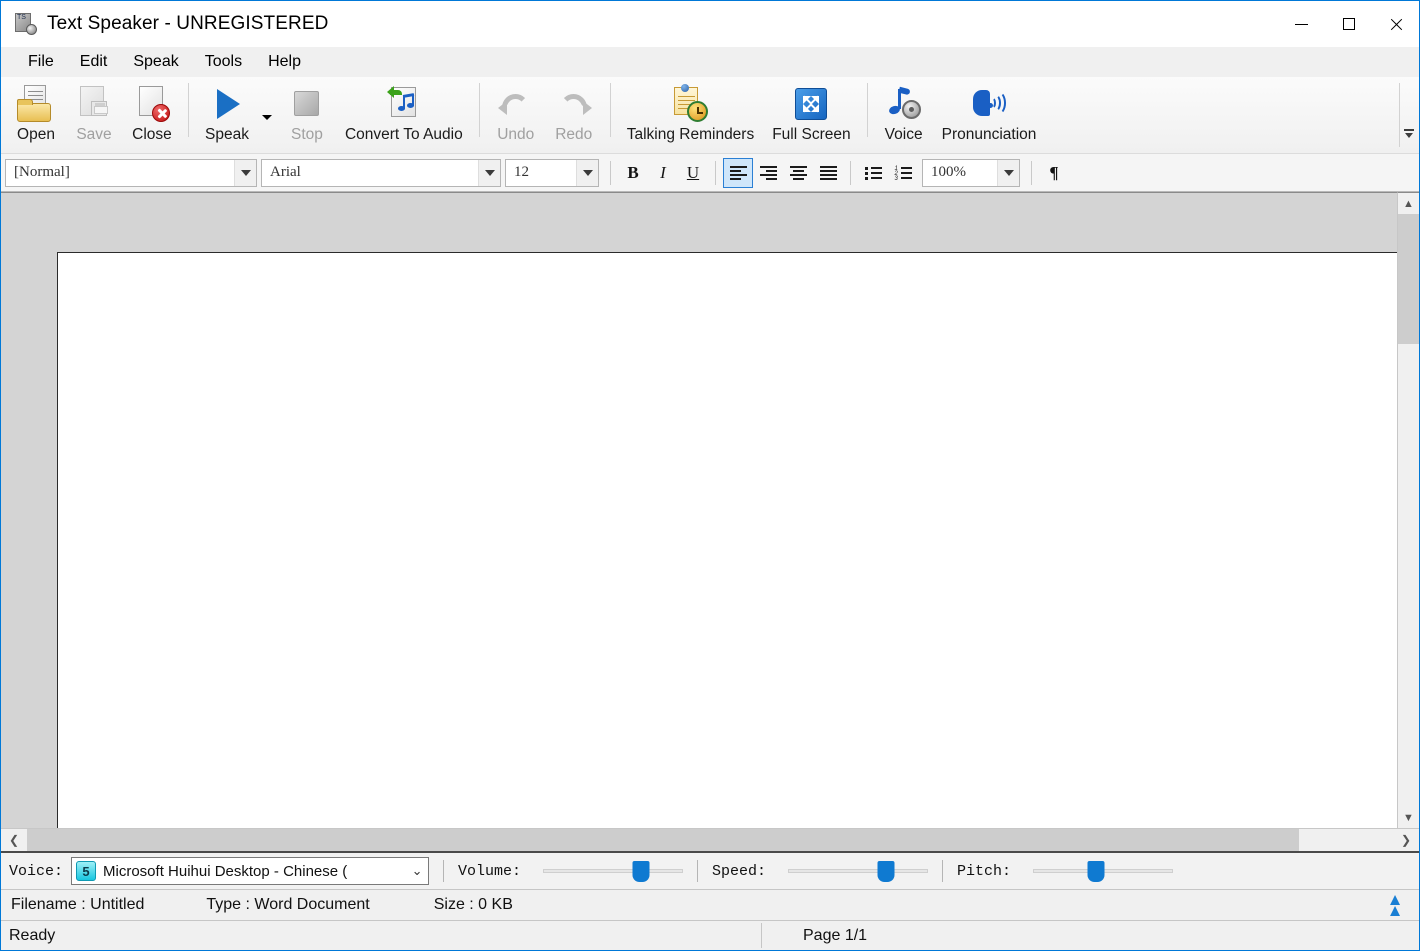 The image size is (1420, 951). Describe the element at coordinates (739, 871) in the screenshot. I see `speed-label: Speed:` at that location.